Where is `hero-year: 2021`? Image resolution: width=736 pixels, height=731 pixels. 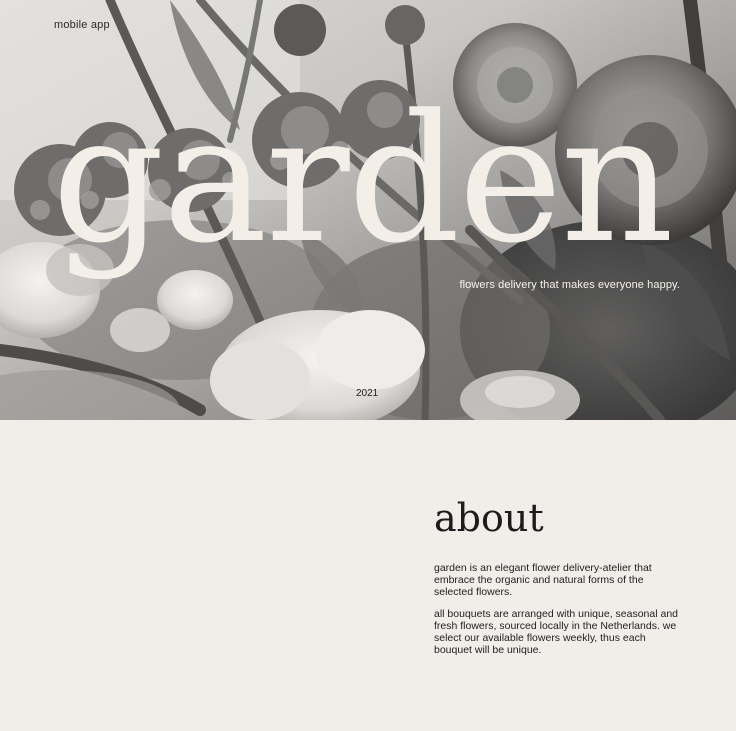
hero-year: 2021 is located at coordinates (367, 393).